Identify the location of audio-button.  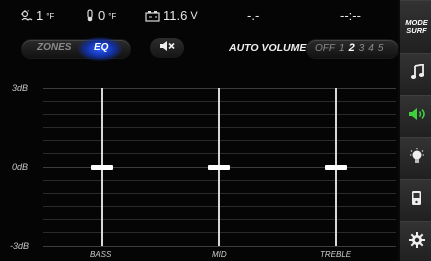
(415, 116).